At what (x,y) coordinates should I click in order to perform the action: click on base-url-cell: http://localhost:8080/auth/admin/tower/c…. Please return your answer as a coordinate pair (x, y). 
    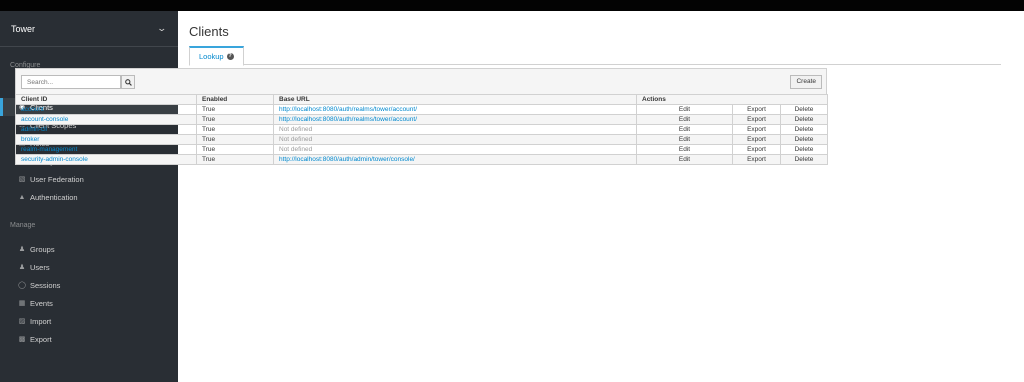
    Looking at the image, I should click on (455, 159).